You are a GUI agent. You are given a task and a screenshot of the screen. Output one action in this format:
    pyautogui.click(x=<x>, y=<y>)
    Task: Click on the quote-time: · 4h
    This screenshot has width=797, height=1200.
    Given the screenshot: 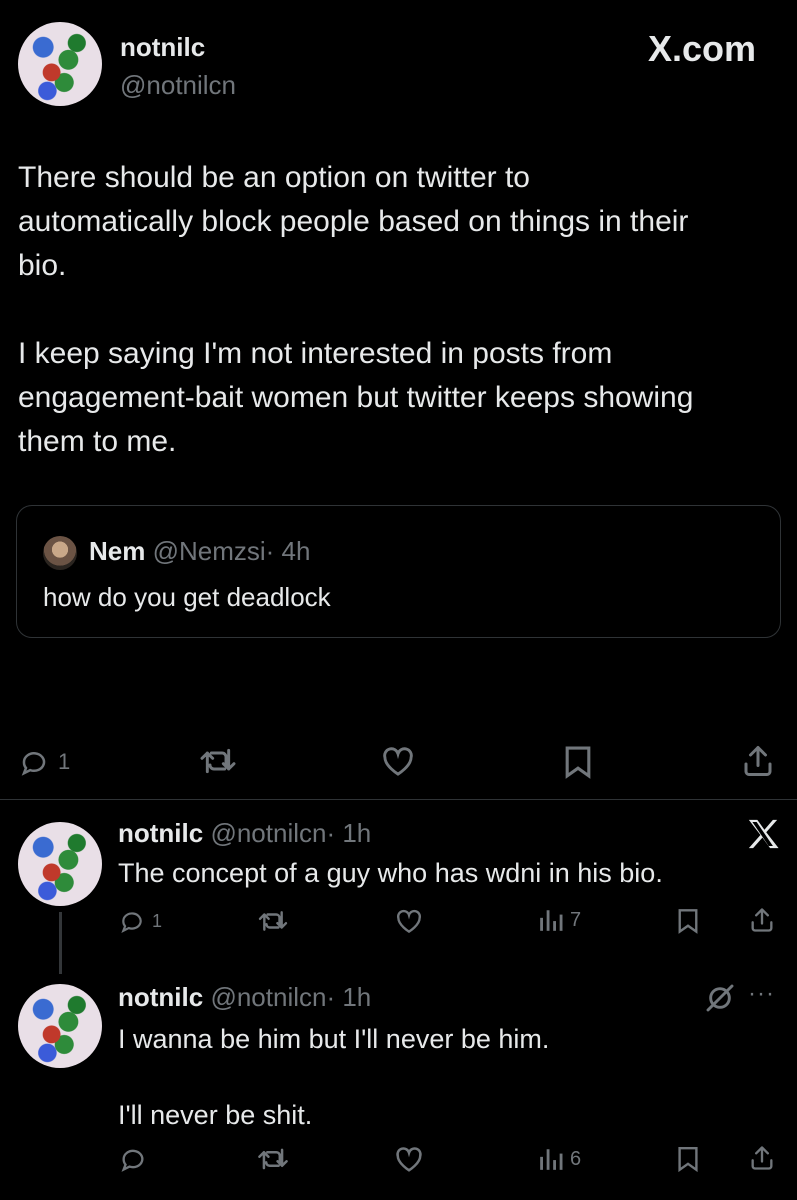 What is the action you would take?
    pyautogui.click(x=288, y=551)
    